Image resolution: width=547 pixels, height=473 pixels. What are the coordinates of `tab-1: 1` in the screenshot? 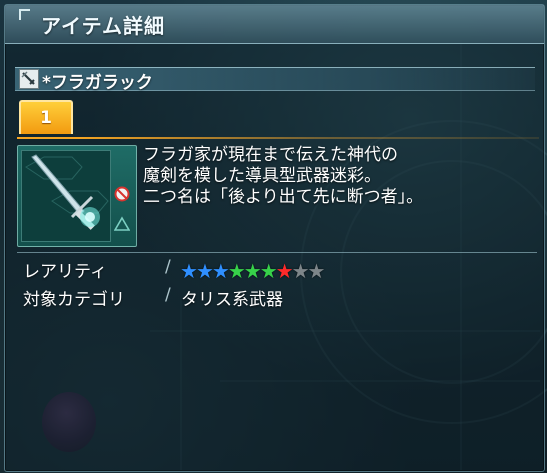 It's located at (46, 117).